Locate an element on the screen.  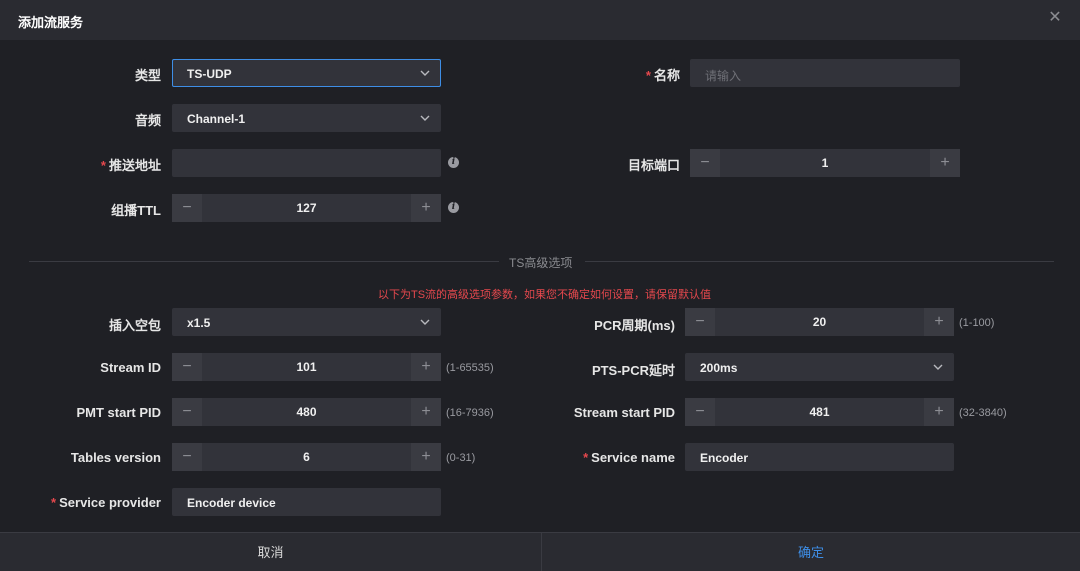
pcr-period-increment-button: + is located at coordinates (939, 322).